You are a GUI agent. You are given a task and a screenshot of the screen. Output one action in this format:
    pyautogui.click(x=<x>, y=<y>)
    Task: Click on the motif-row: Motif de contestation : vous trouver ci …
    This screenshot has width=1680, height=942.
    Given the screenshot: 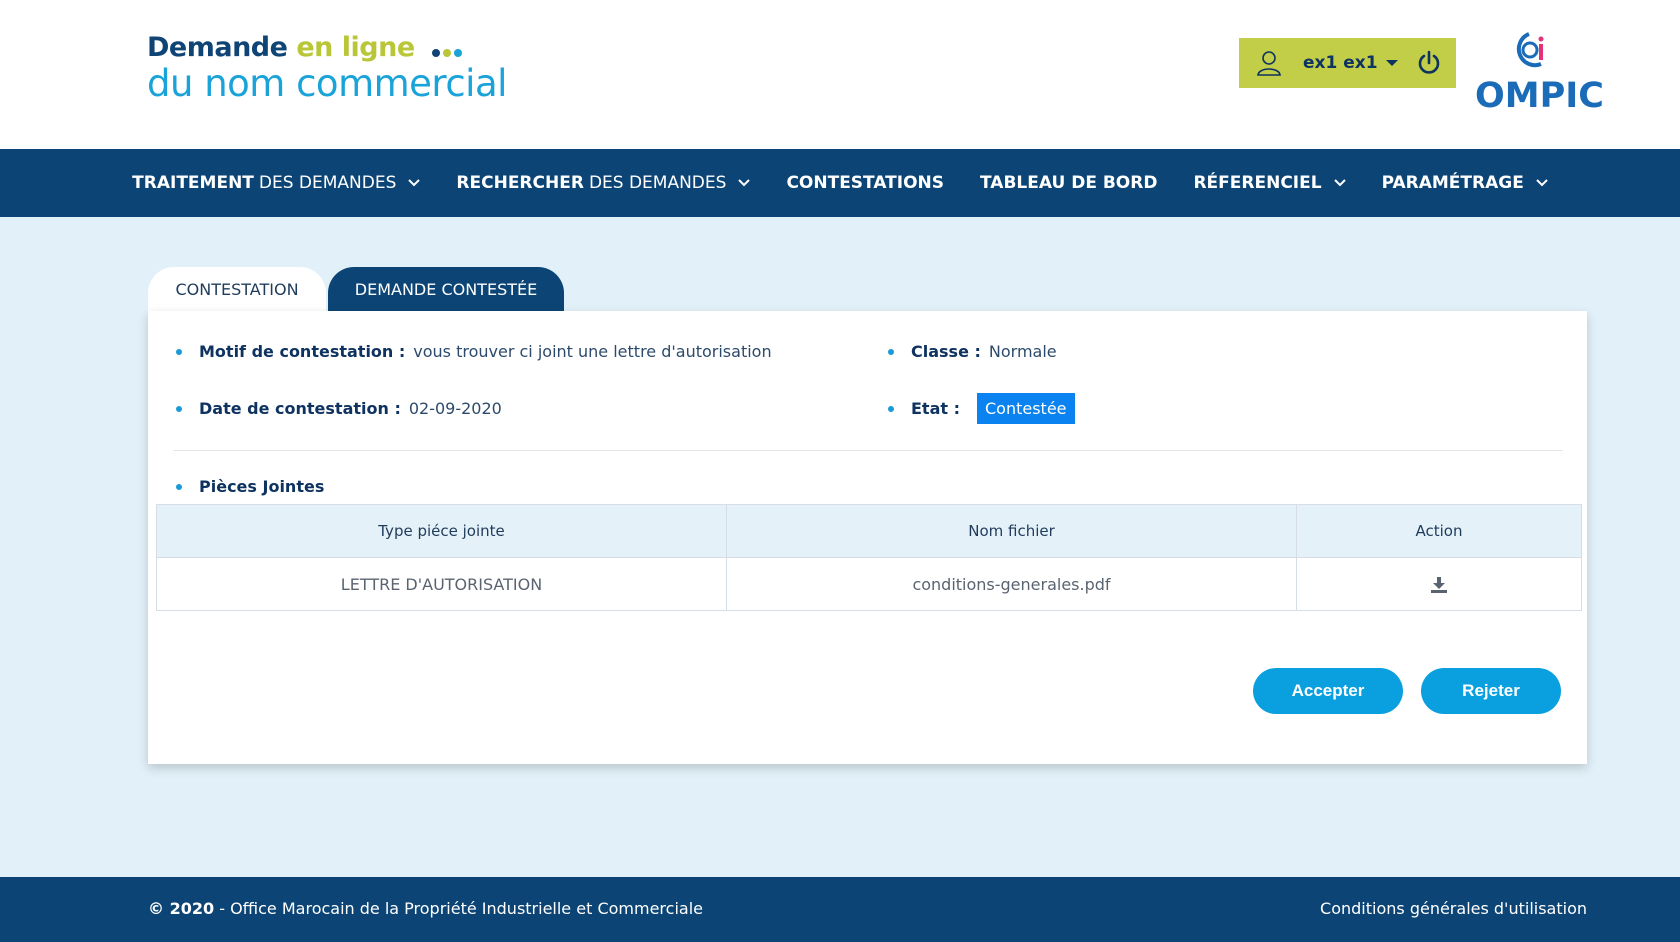 What is the action you would take?
    pyautogui.click(x=474, y=351)
    